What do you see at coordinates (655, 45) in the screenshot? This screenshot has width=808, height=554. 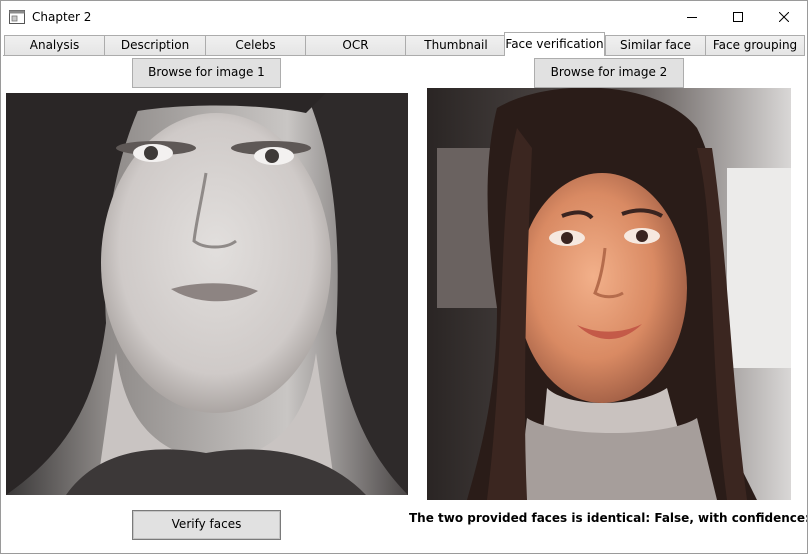 I see `tab-similar-face: Similar face` at bounding box center [655, 45].